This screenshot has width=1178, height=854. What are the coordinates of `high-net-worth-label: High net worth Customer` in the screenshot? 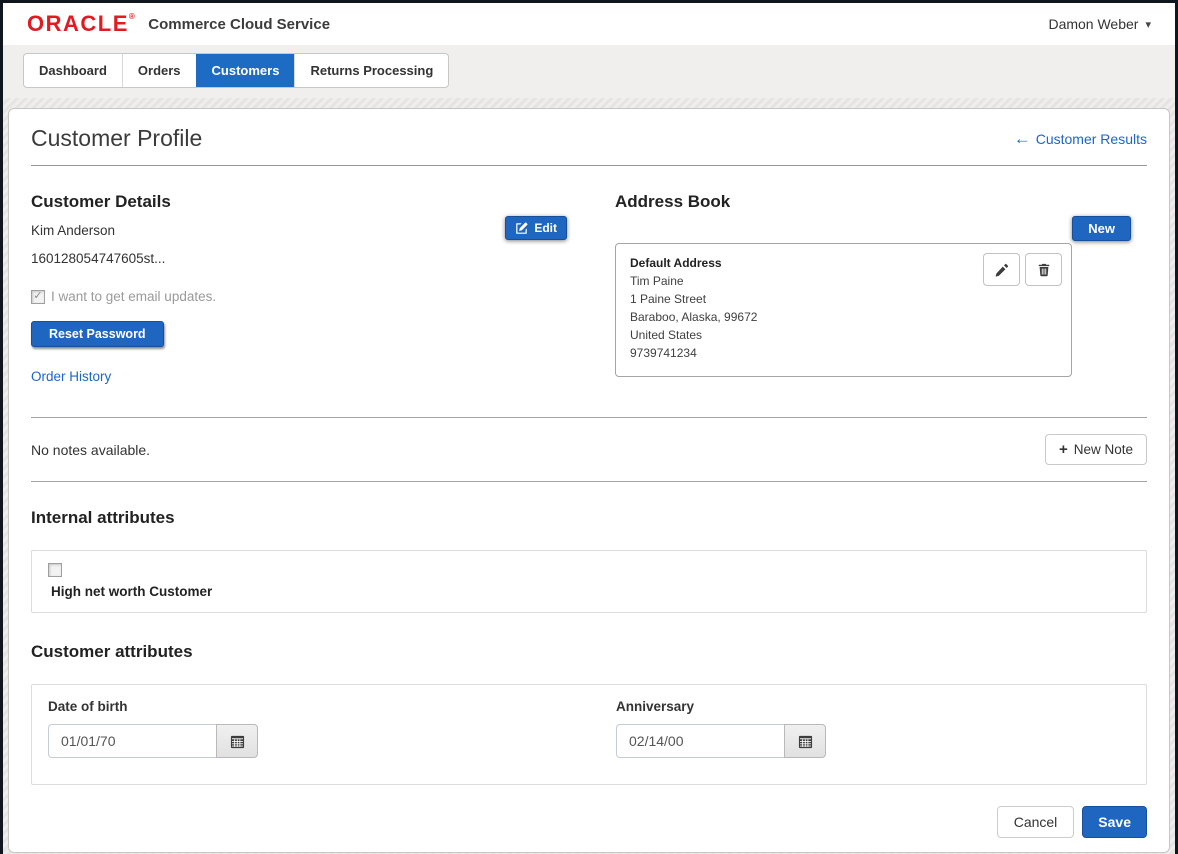 It's located at (132, 591).